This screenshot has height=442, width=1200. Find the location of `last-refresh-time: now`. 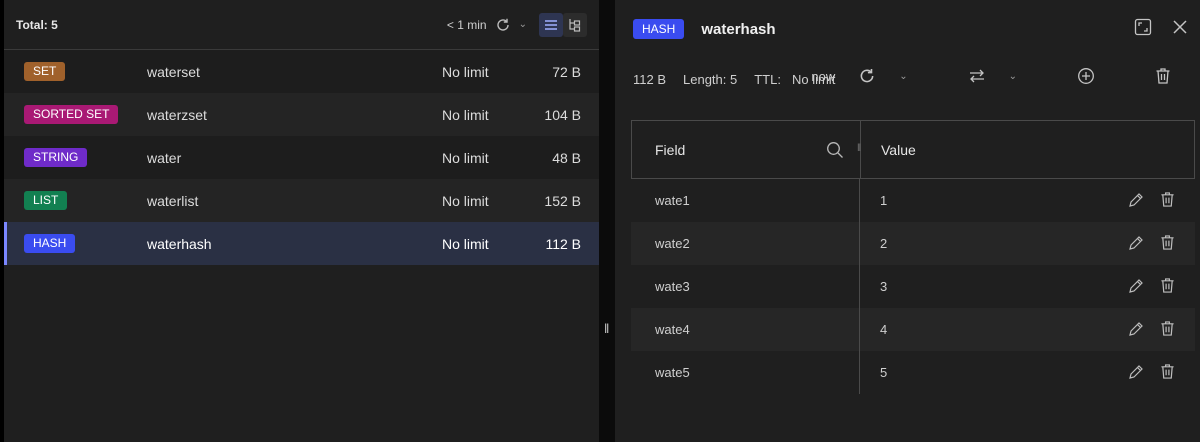

last-refresh-time: now is located at coordinates (823, 76).